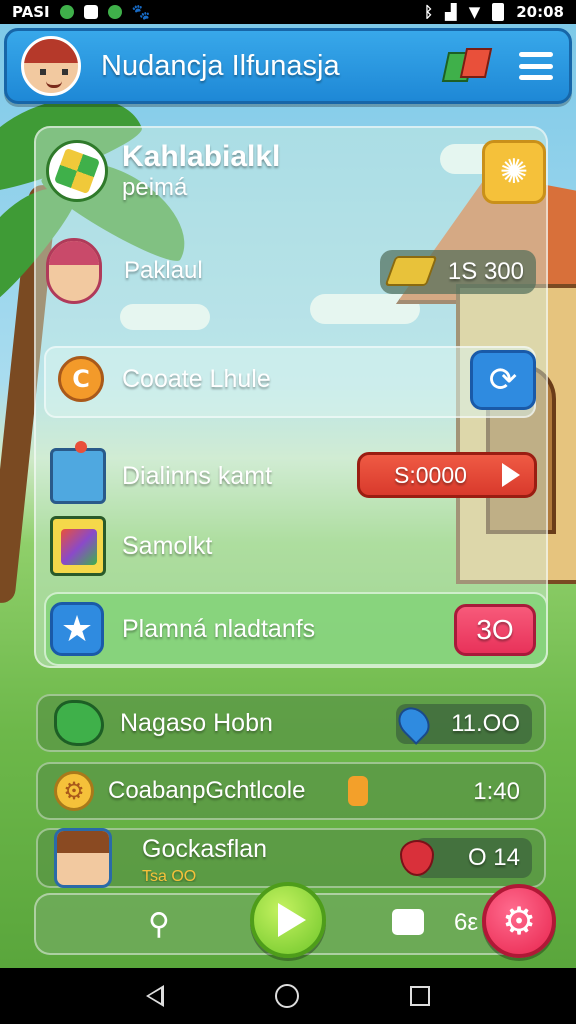  What do you see at coordinates (420, 996) in the screenshot?
I see `recent-apps-icon` at bounding box center [420, 996].